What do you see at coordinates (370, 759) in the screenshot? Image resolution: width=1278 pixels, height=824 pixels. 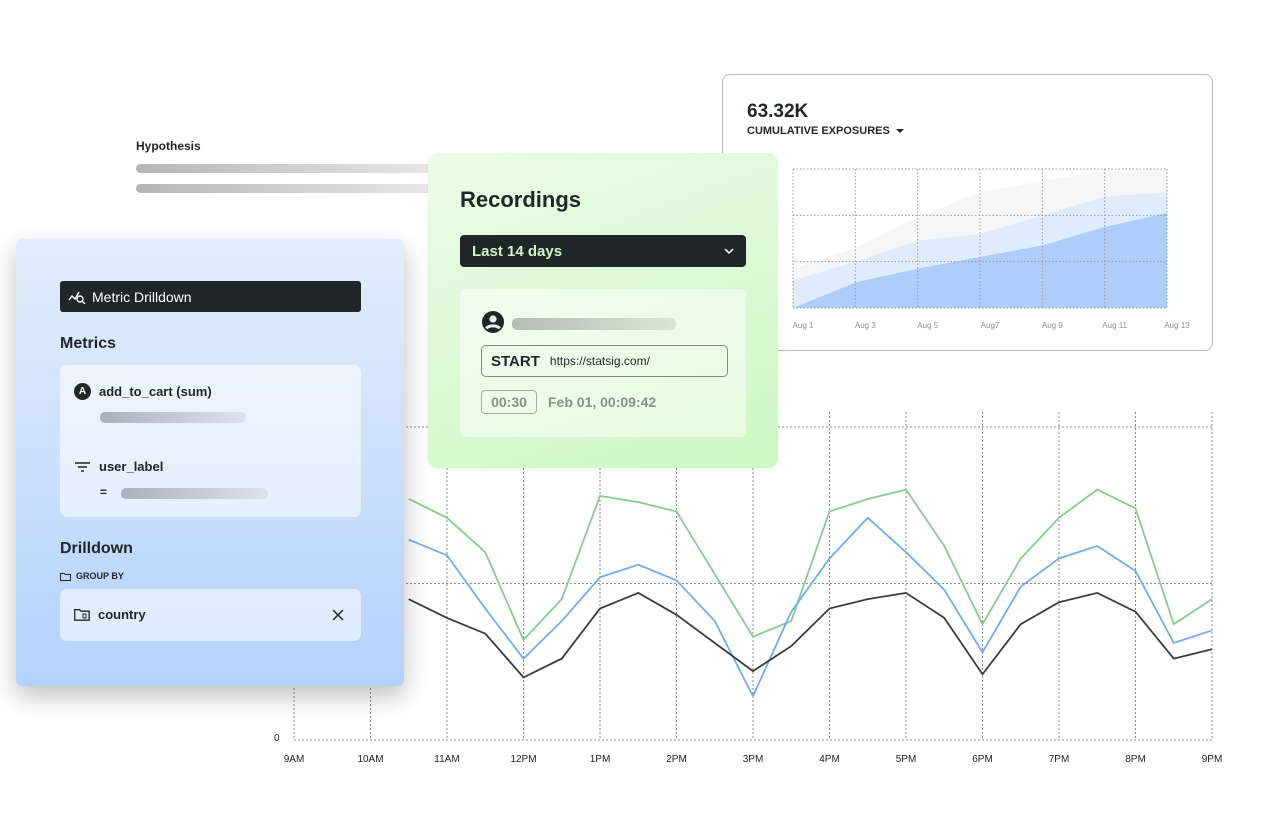 I see `x-tick-label: 10AM` at bounding box center [370, 759].